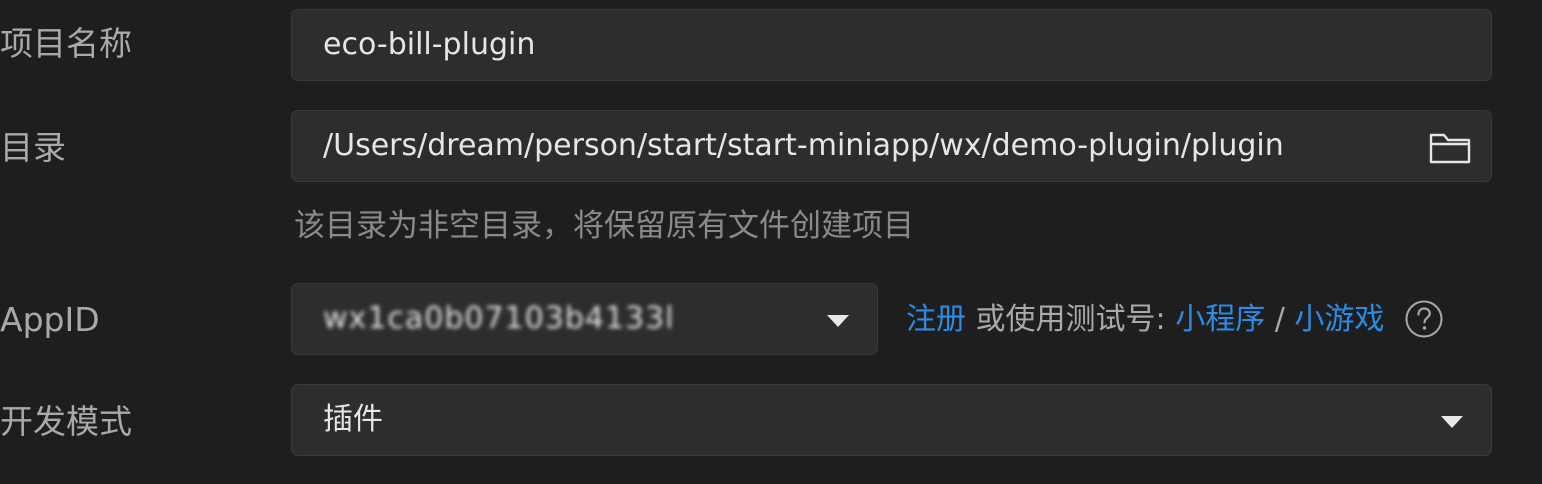 The image size is (1542, 484). Describe the element at coordinates (936, 319) in the screenshot. I see `register-link: 注册` at that location.